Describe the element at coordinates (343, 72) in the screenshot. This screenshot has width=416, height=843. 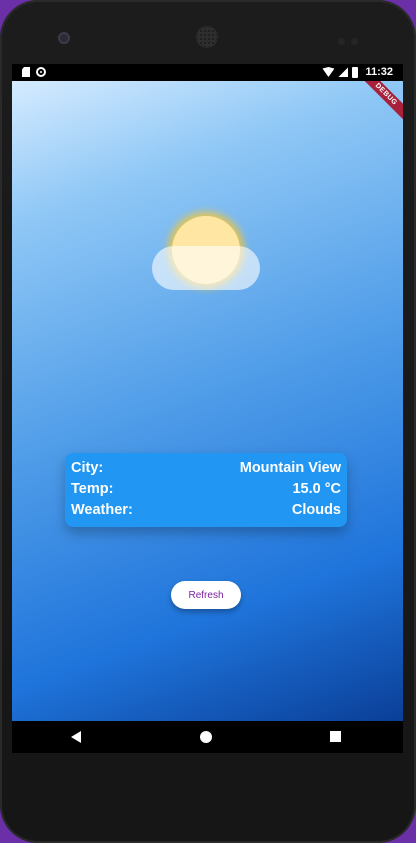
I see `signal-icon` at that location.